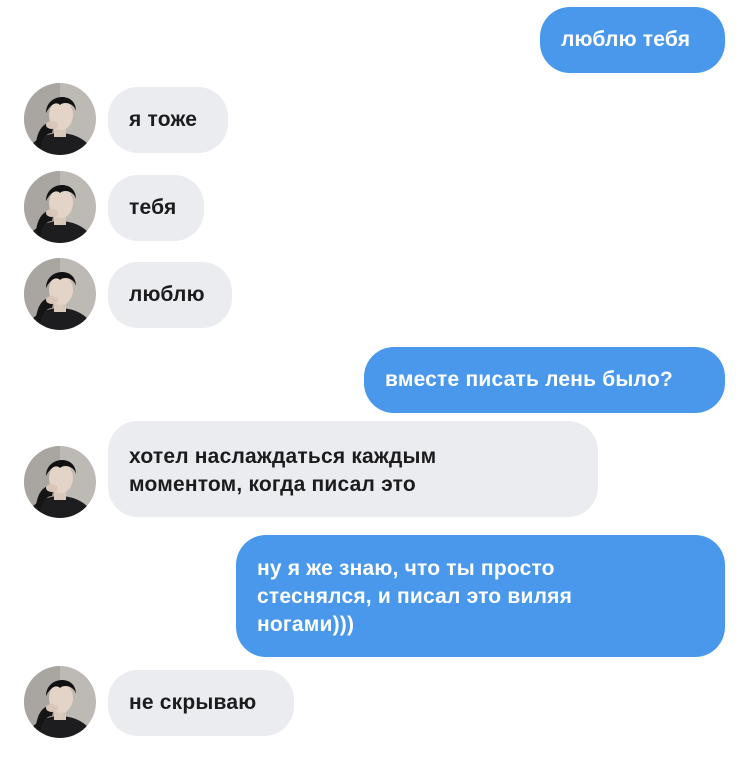  Describe the element at coordinates (632, 40) in the screenshot. I see `message-bubble-outgoing: люблю тебя` at that location.